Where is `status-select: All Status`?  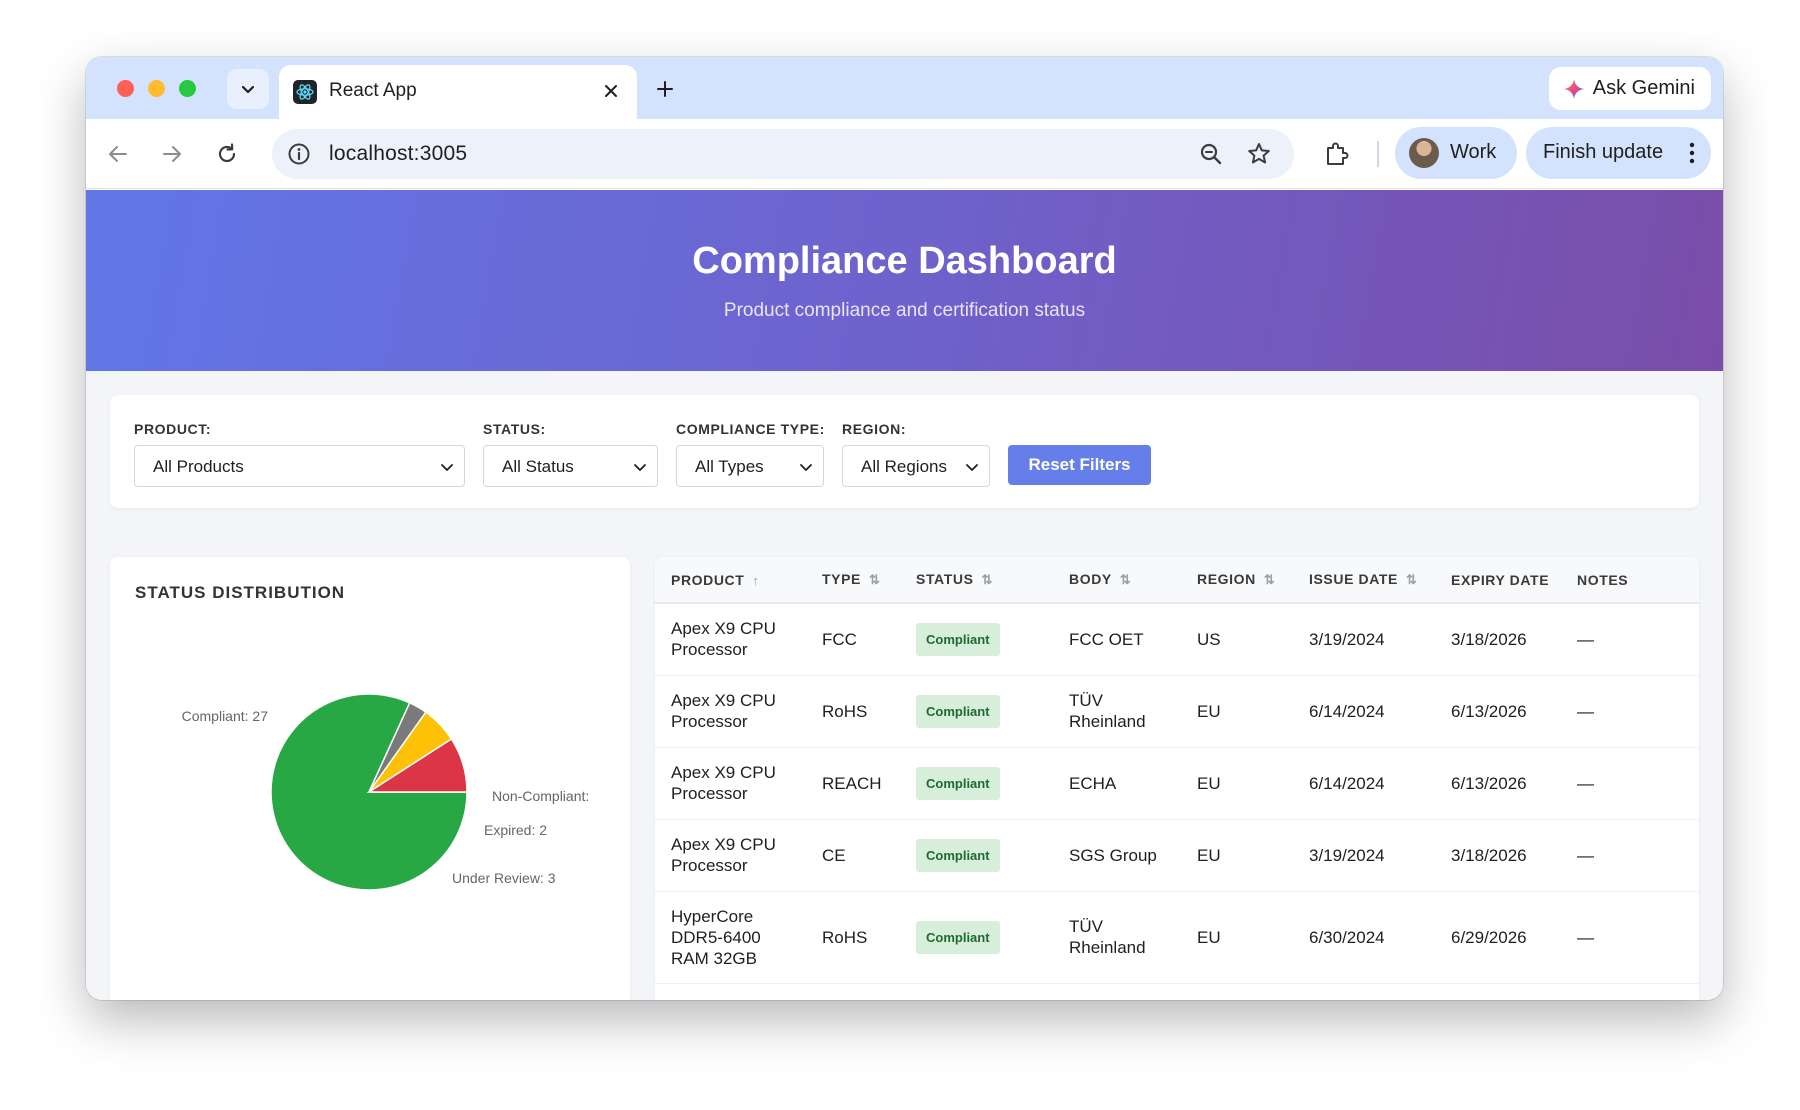
status-select: All Status is located at coordinates (570, 466).